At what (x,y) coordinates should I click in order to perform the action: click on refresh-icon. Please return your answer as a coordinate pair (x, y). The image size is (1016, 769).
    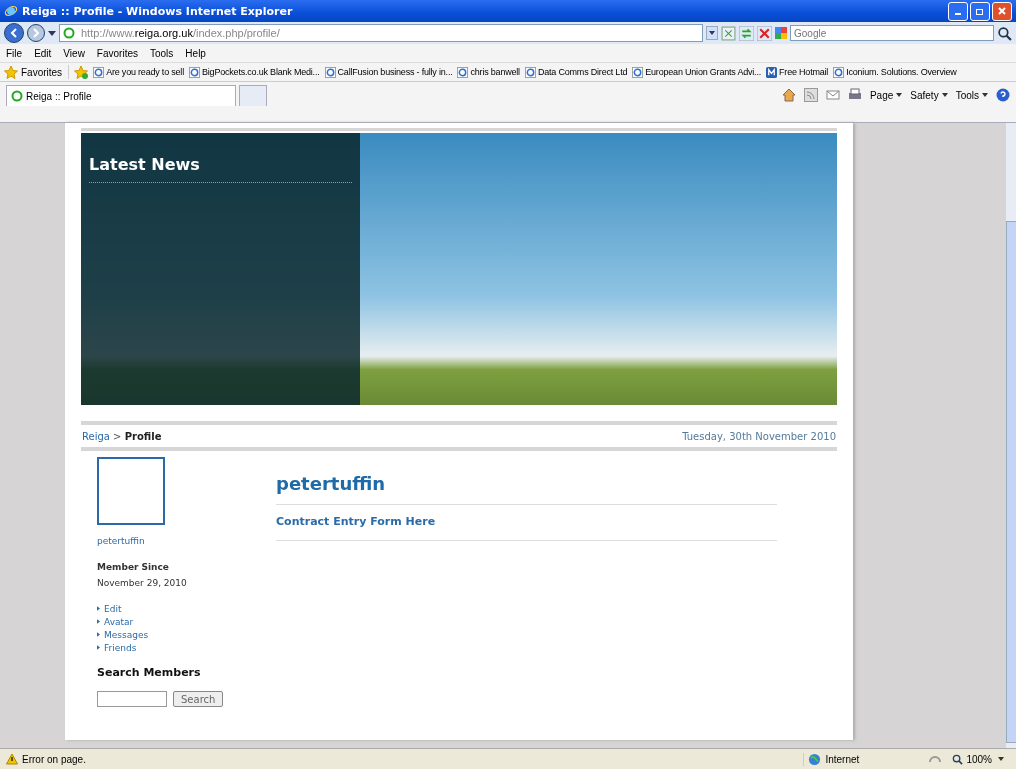
    Looking at the image, I should click on (746, 33).